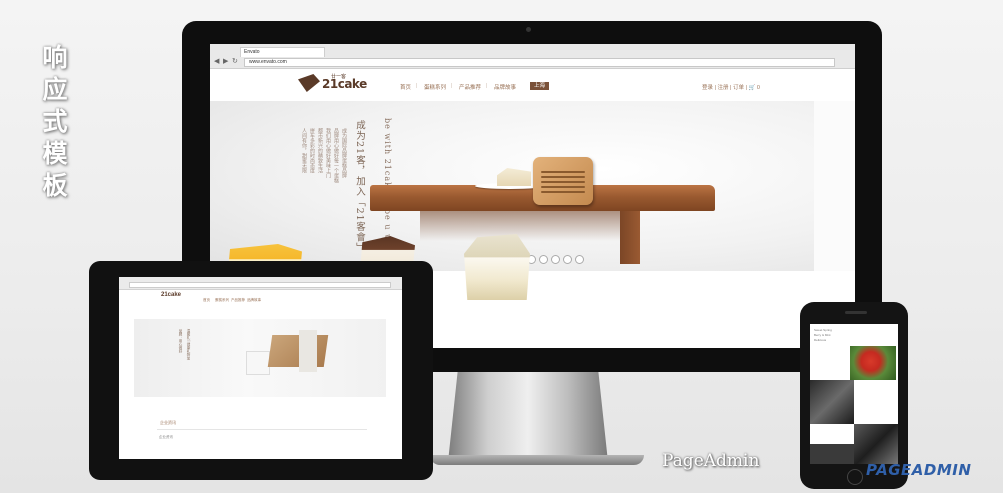 Image resolution: width=1003 pixels, height=493 pixels. I want to click on tablet-nav-products: 产品推荐, so click(238, 300).